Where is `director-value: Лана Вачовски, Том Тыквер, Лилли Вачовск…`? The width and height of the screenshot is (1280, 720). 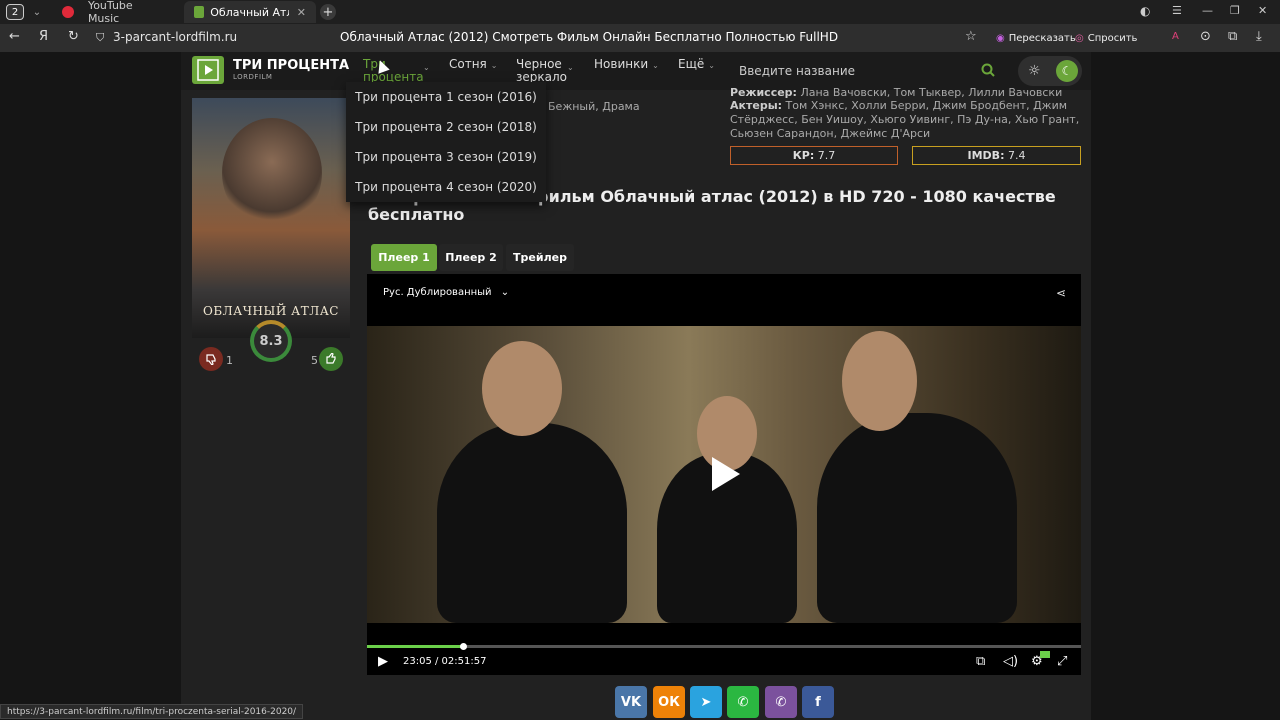 director-value: Лана Вачовски, Том Тыквер, Лилли Вачовск… is located at coordinates (931, 92).